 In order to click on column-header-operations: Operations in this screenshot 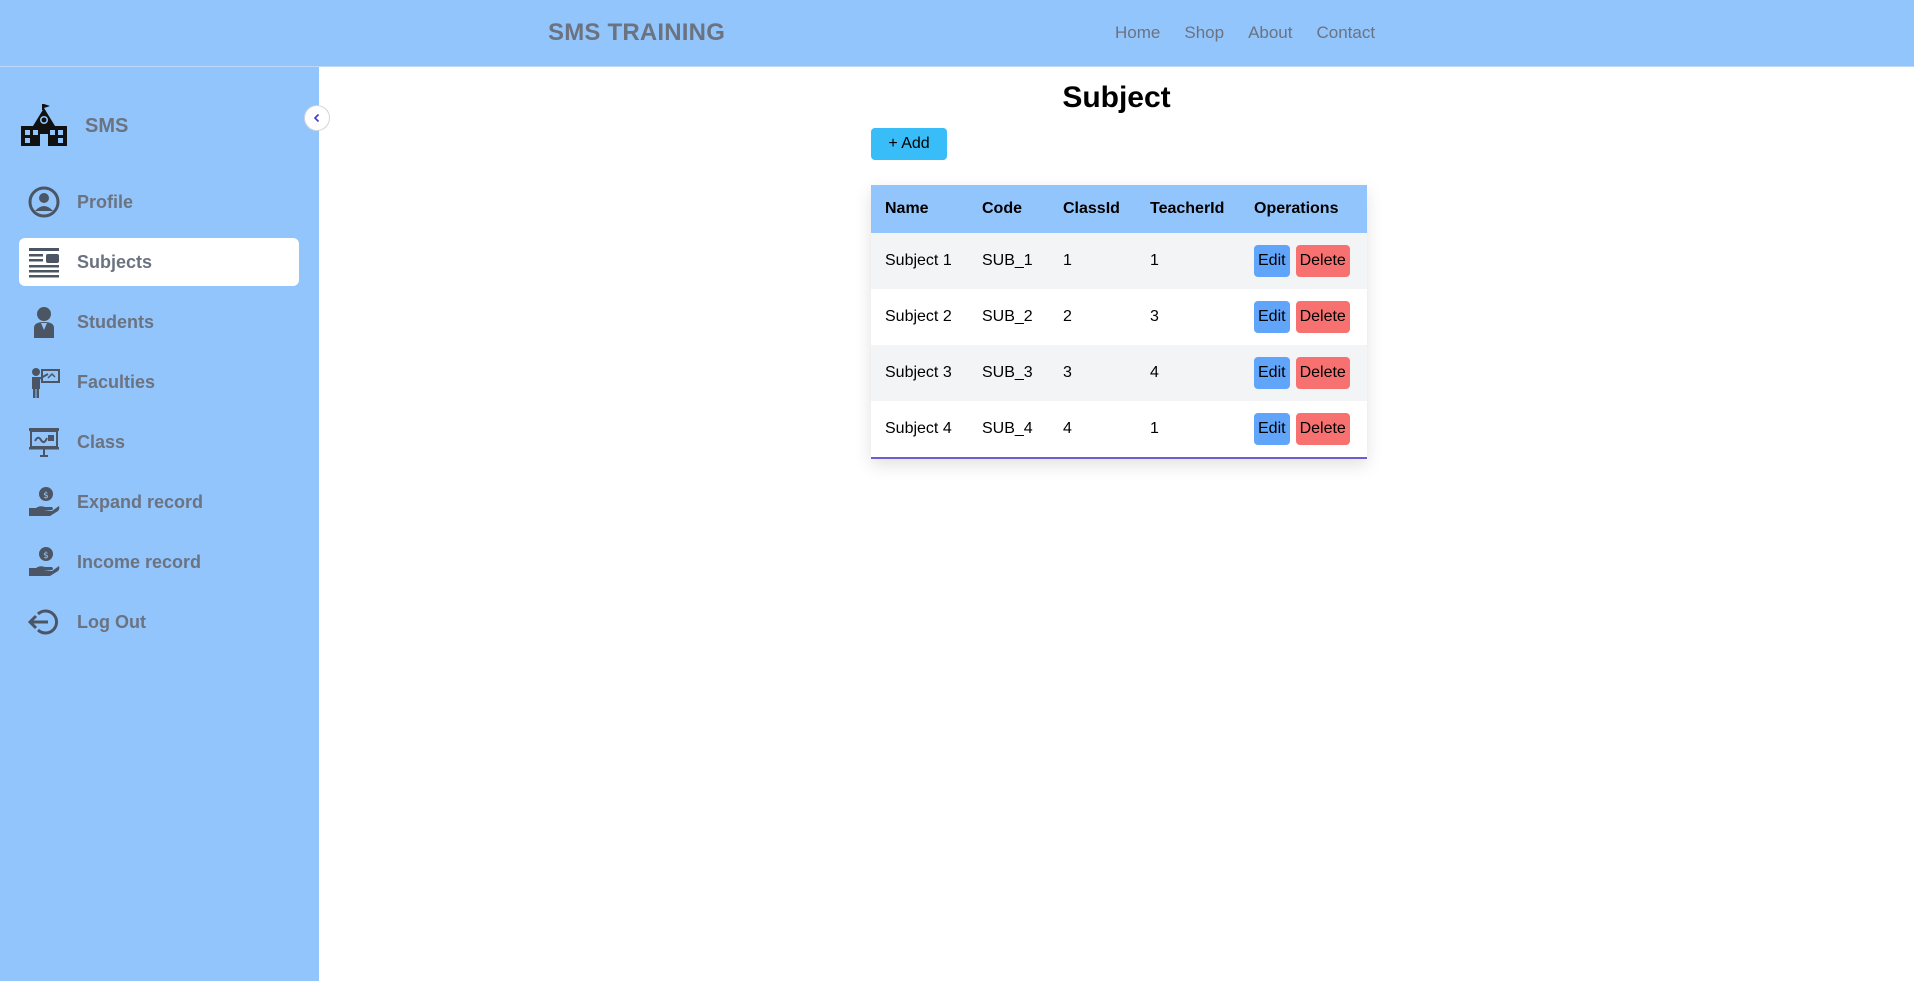, I will do `click(1296, 208)`.